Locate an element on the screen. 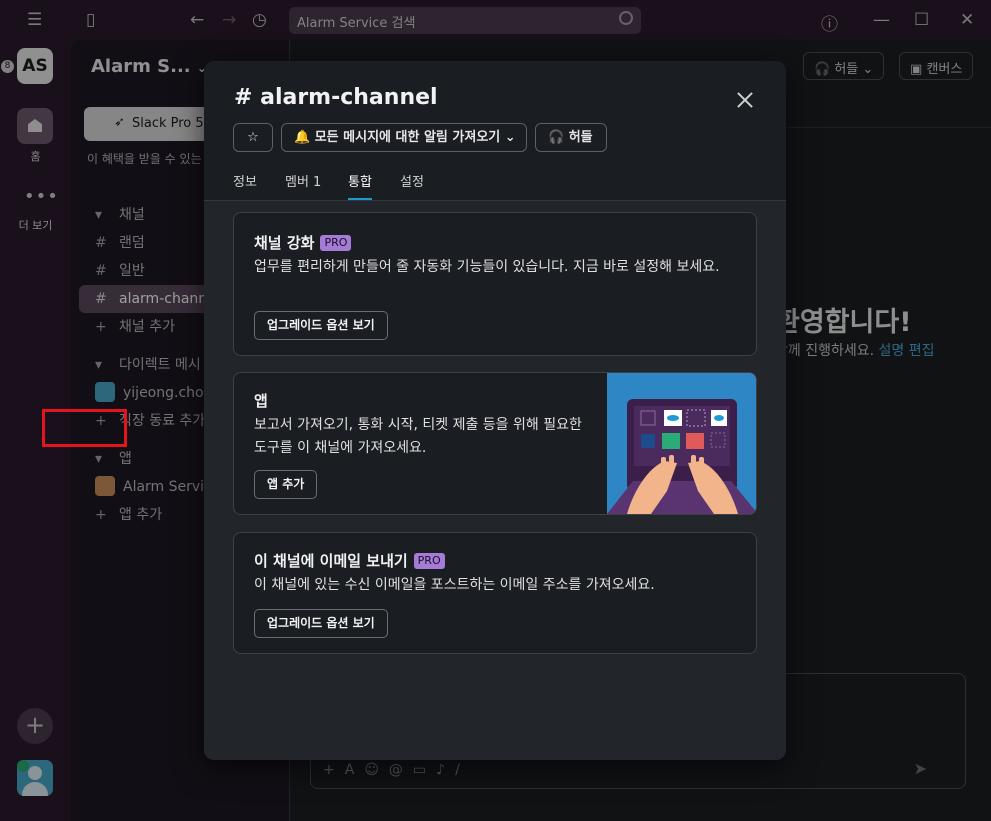 The image size is (991, 821). add-app-button: 앱 추가 is located at coordinates (286, 484).